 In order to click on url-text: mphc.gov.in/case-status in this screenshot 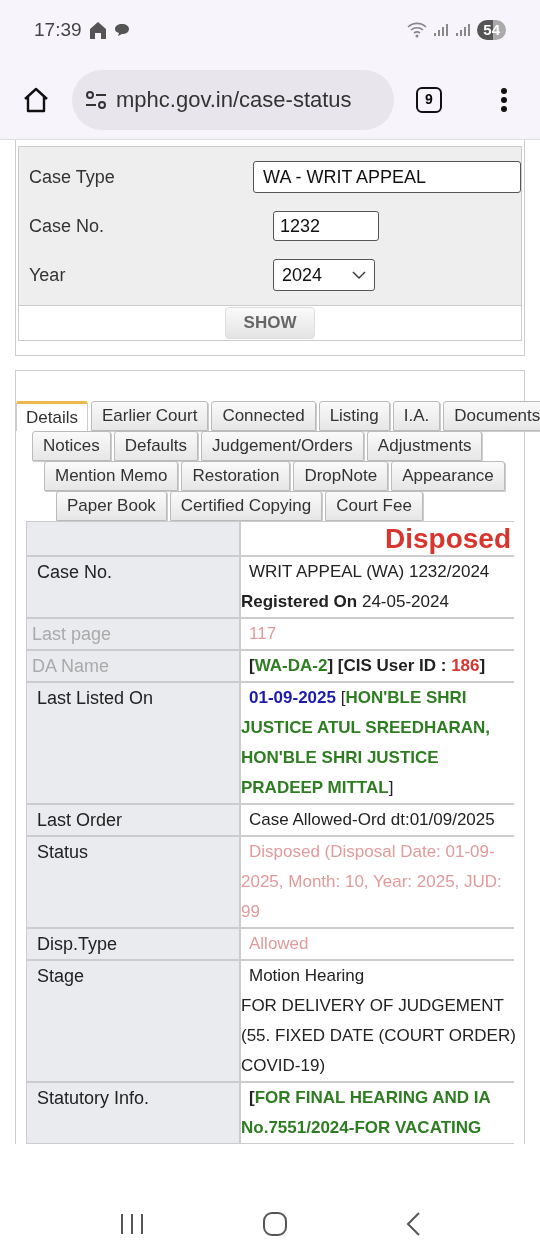, I will do `click(234, 100)`.